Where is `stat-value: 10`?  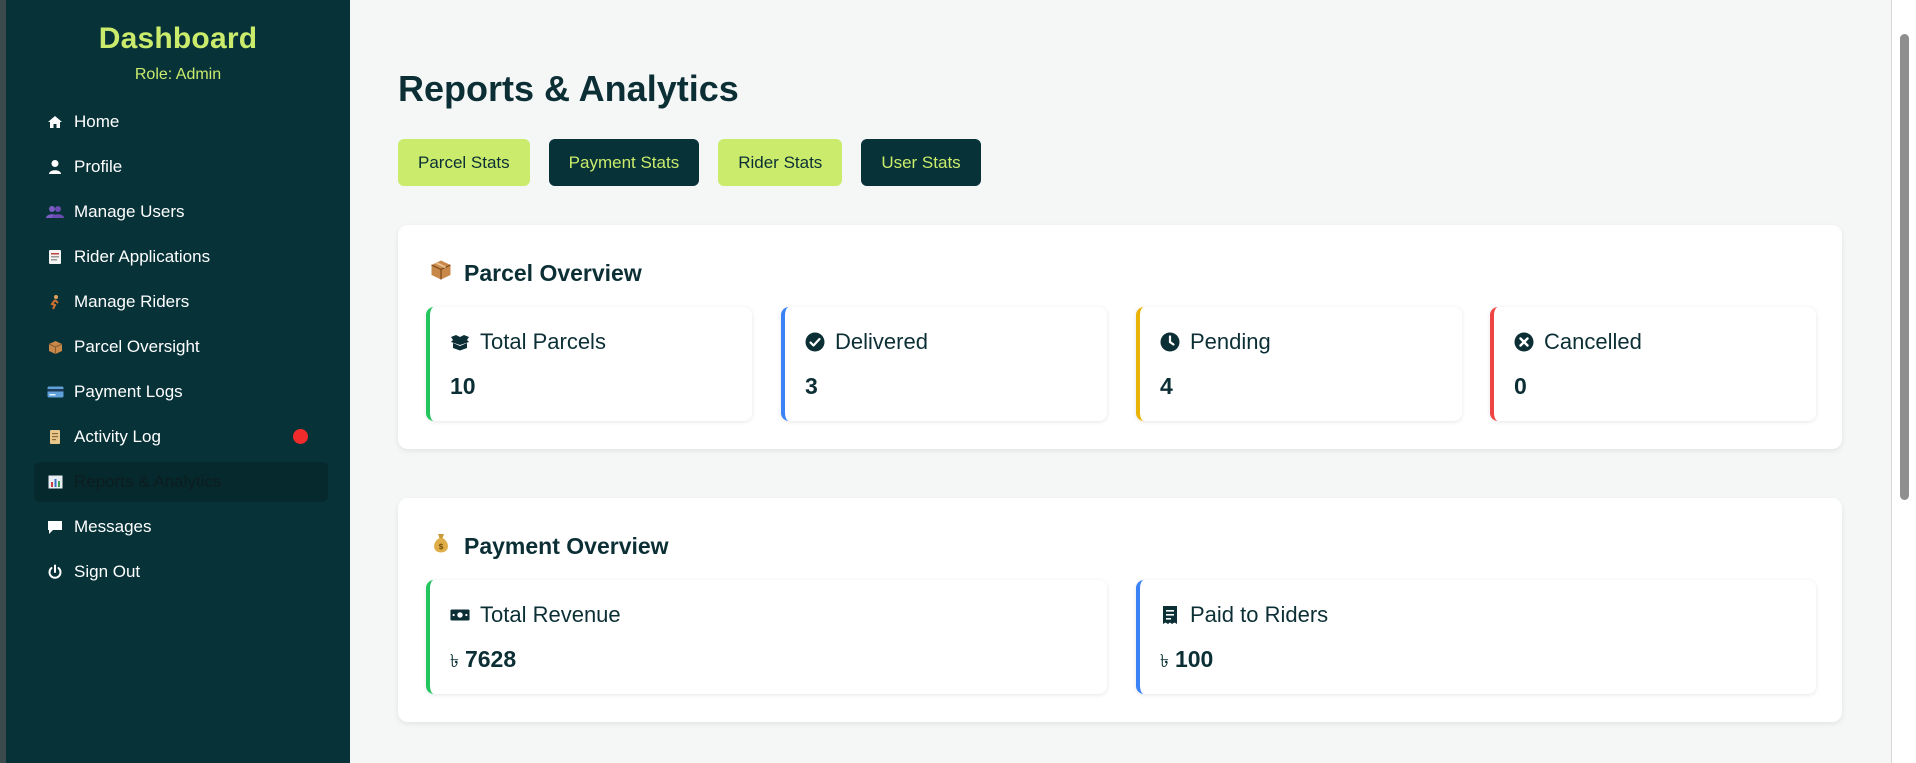
stat-value: 10 is located at coordinates (463, 386).